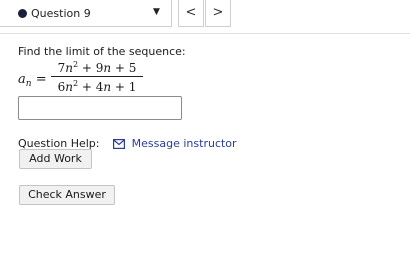  What do you see at coordinates (184, 143) in the screenshot?
I see `message-instructor-link: Message instructor` at bounding box center [184, 143].